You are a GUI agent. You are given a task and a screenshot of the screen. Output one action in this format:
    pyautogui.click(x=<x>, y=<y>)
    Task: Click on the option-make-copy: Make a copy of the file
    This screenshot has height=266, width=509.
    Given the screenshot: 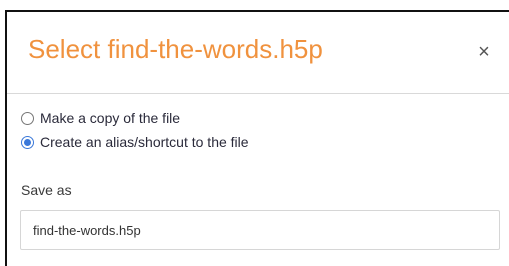 What is the action you would take?
    pyautogui.click(x=135, y=118)
    